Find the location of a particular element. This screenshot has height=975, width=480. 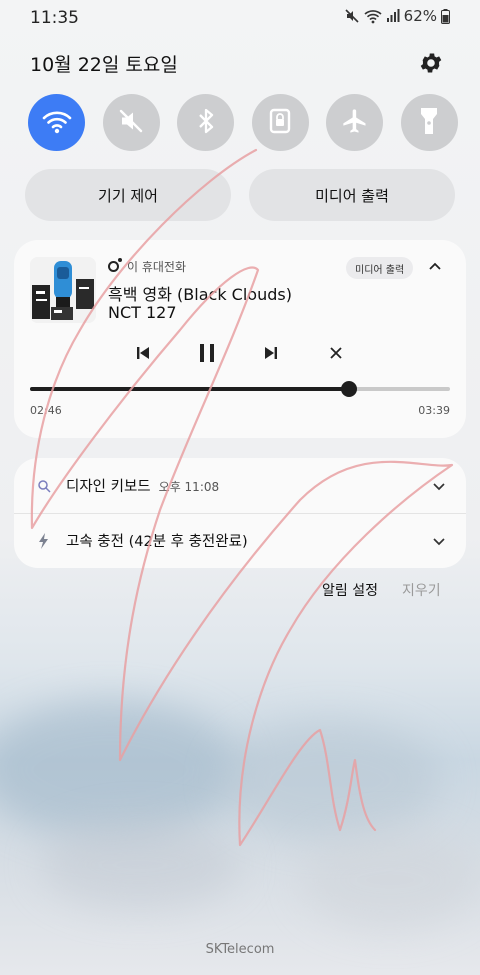

pause-icon is located at coordinates (207, 353).